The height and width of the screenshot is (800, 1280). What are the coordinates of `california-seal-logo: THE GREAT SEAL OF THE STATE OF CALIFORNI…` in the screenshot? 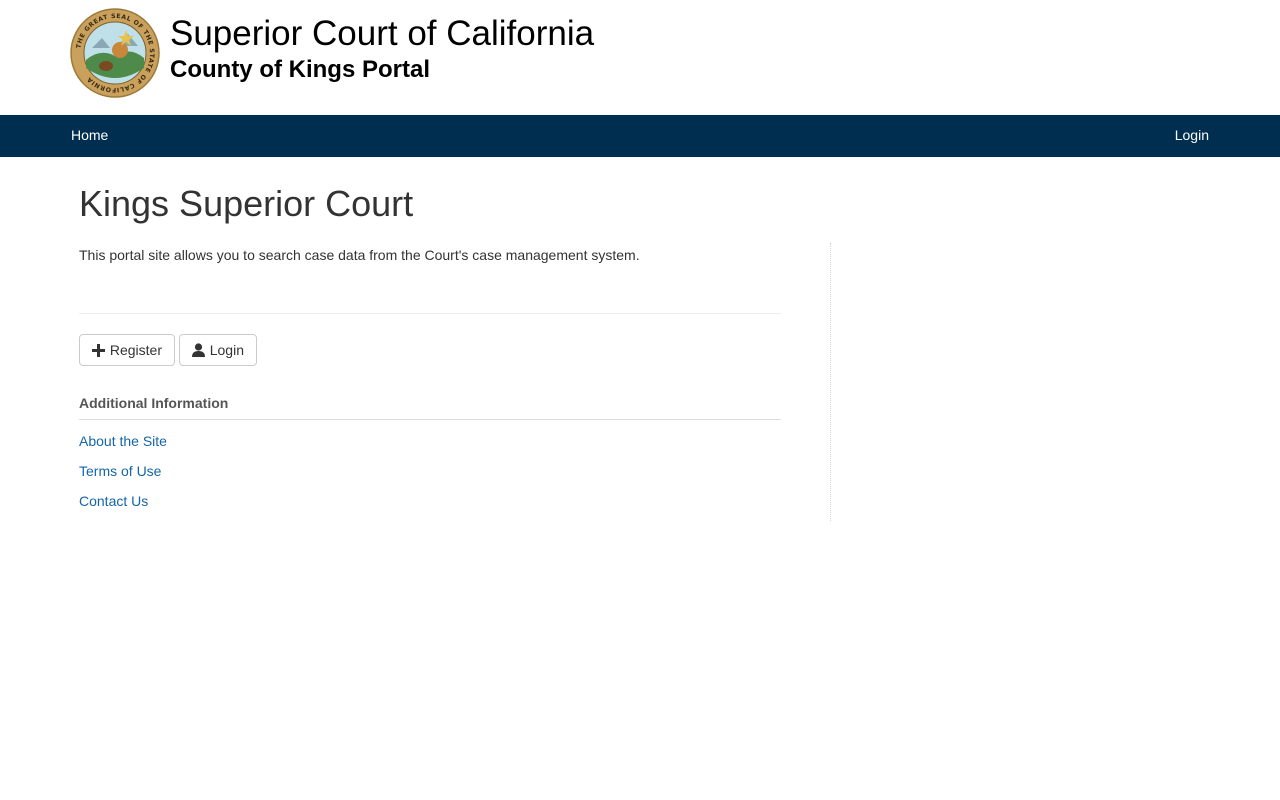 It's located at (115, 53).